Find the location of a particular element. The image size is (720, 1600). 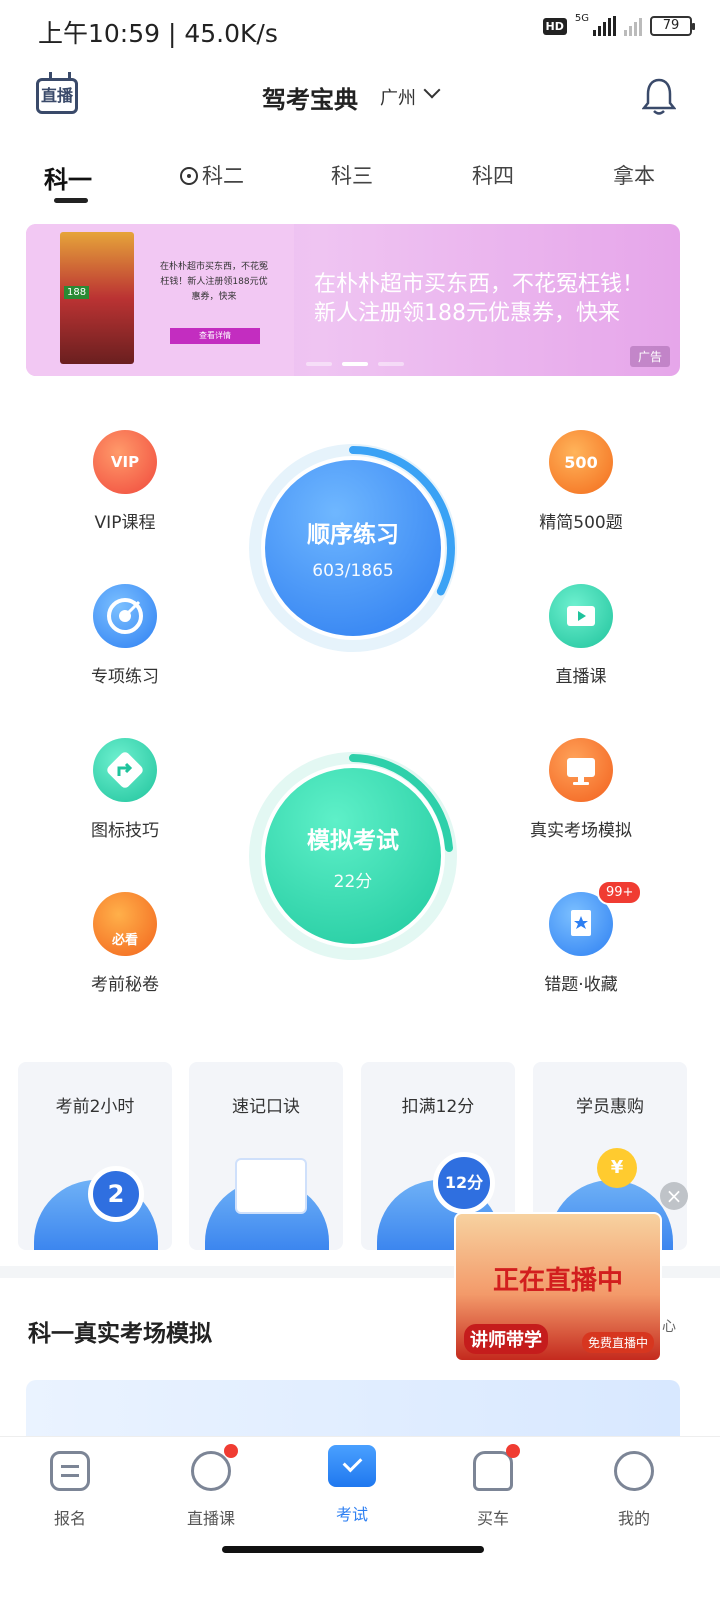

banner-pagination is located at coordinates (355, 364).